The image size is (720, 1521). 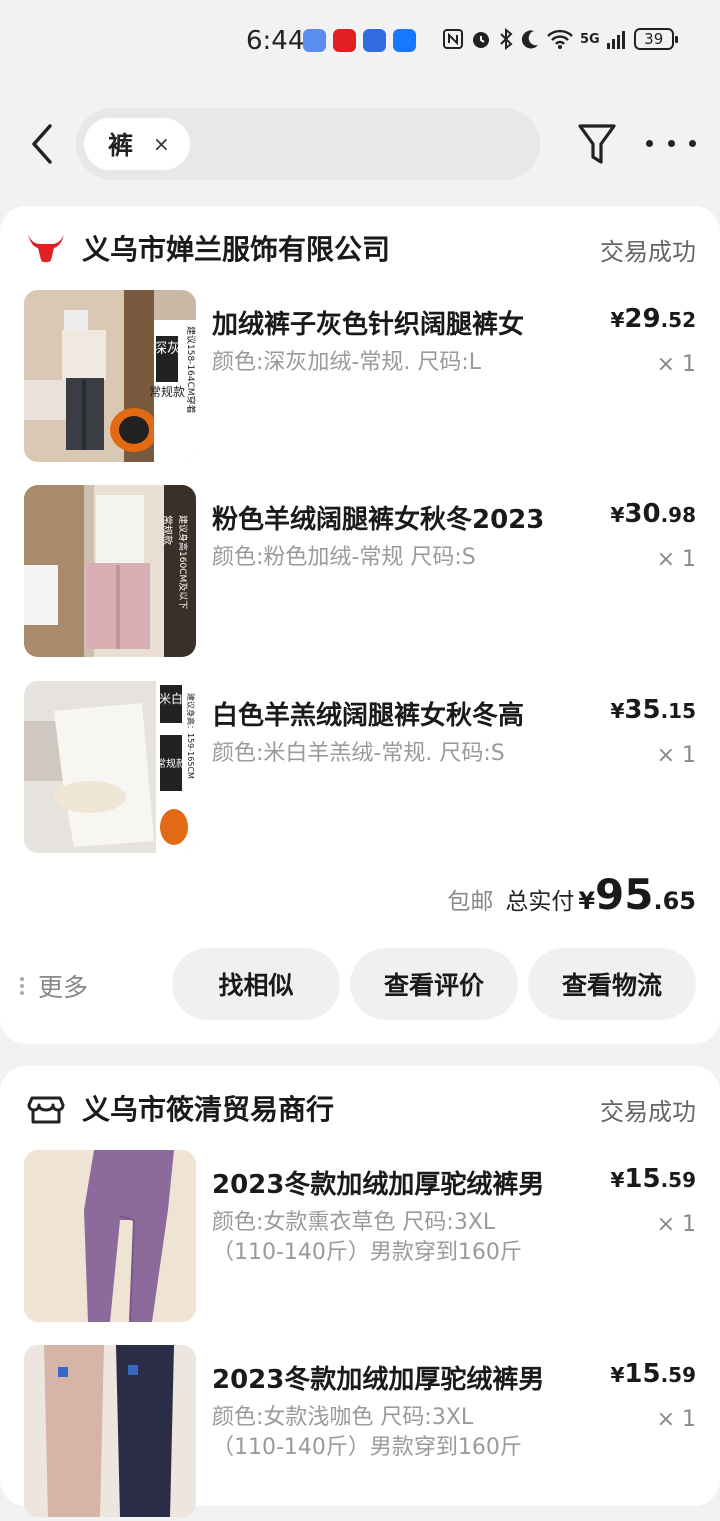 I want to click on item-spec: 颜色:粉色加绒-常规 尺码:S, so click(x=344, y=557).